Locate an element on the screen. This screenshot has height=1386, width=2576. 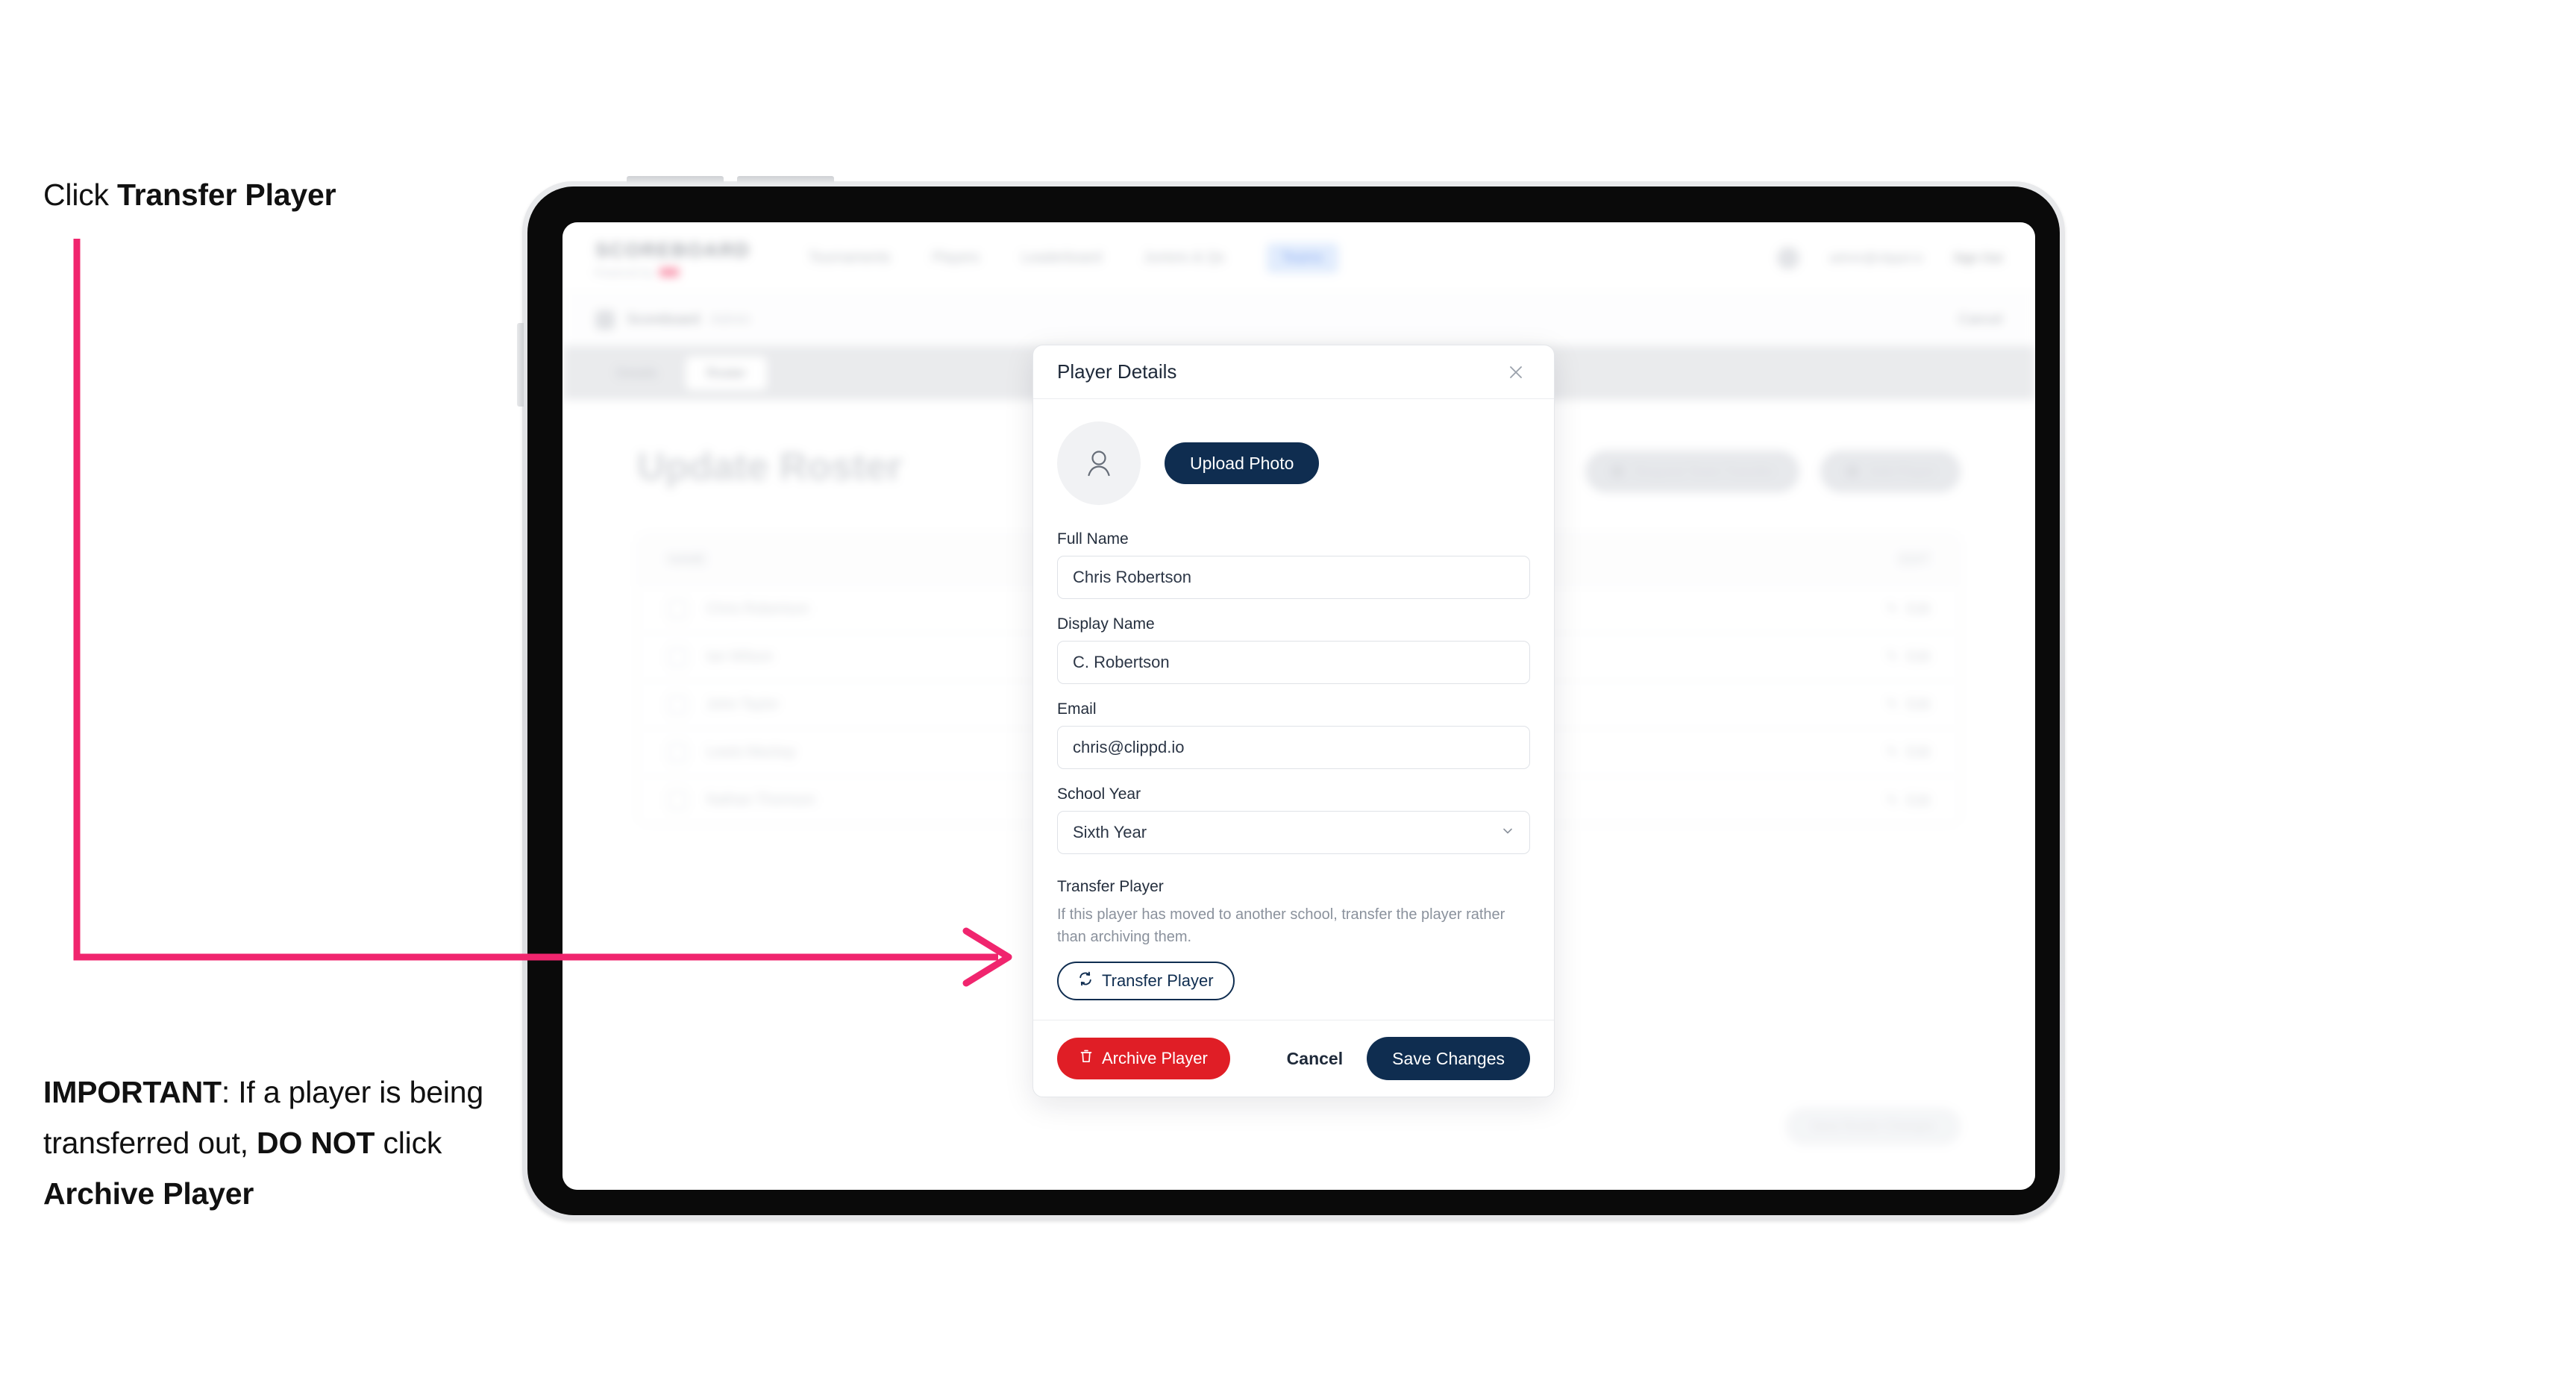
annotation-bottom-bold-archive: Archive Player is located at coordinates (148, 1193).